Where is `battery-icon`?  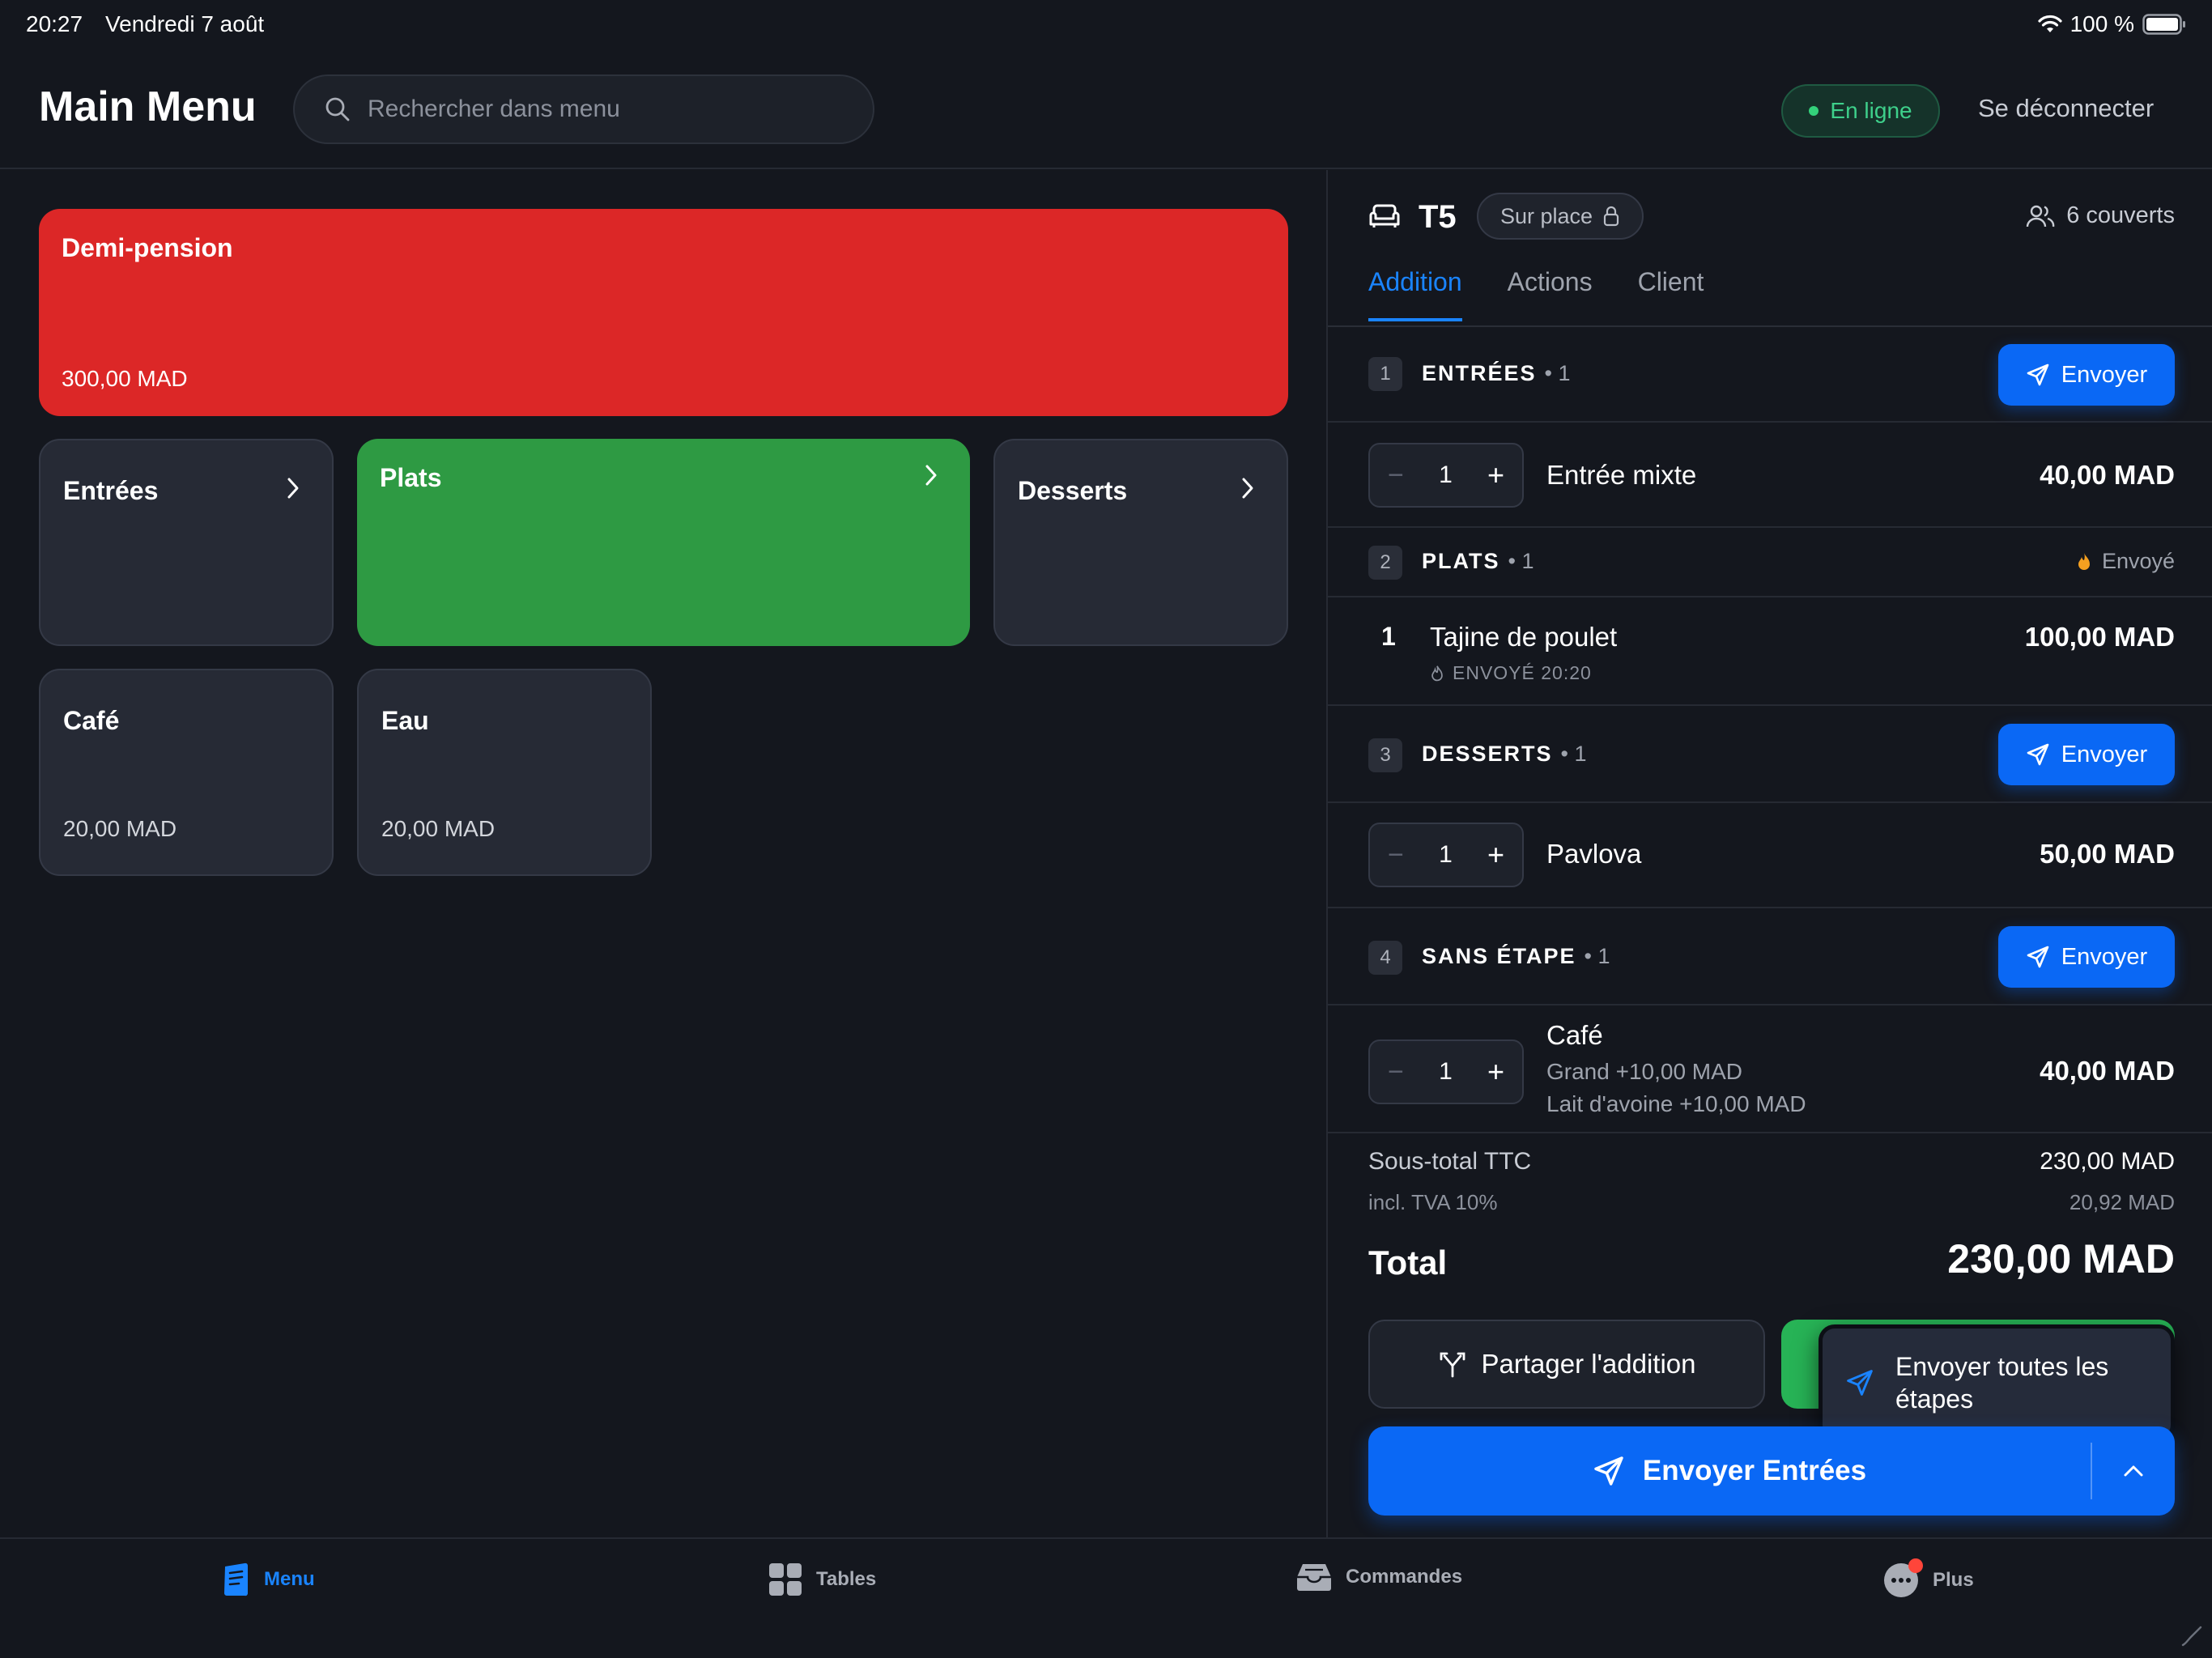
battery-icon is located at coordinates (2164, 24).